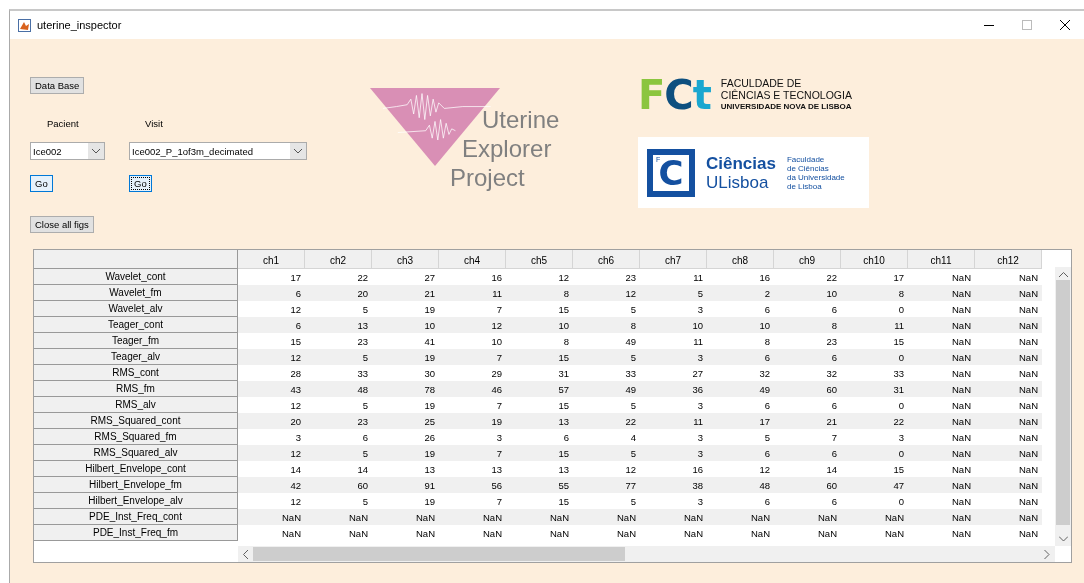 This screenshot has width=1084, height=583. What do you see at coordinates (1008, 259) in the screenshot?
I see `column-header: ch12` at bounding box center [1008, 259].